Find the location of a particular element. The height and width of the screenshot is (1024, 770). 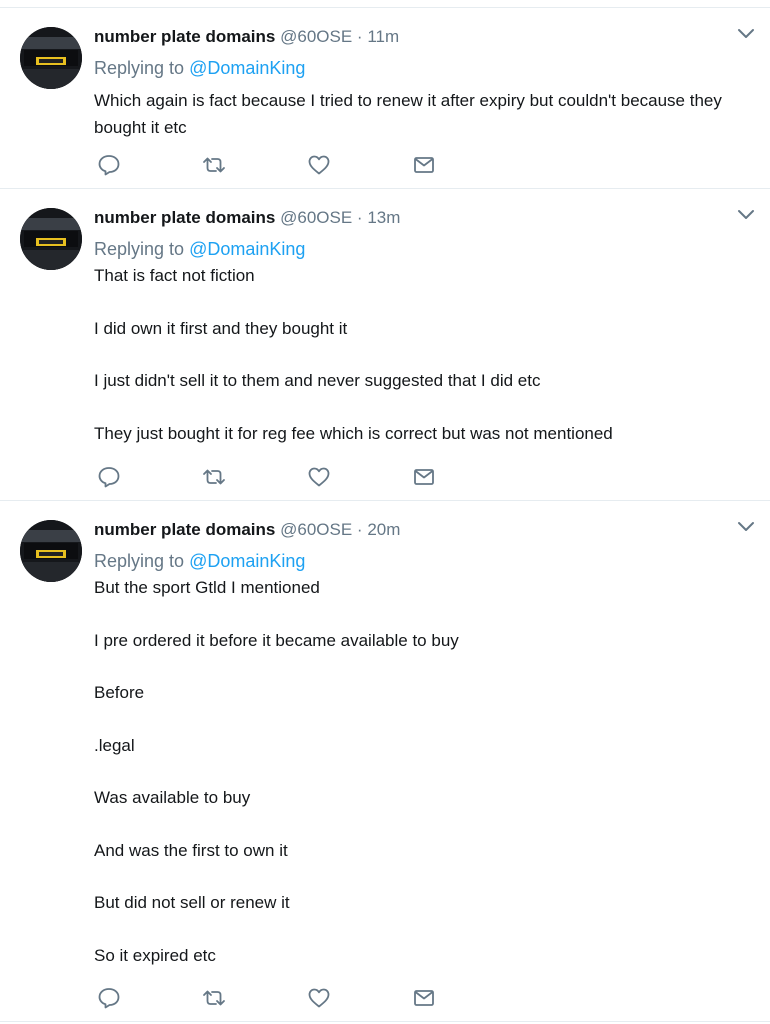

tweet-header: number plate domains @60OSE · 11m is located at coordinates (246, 37).